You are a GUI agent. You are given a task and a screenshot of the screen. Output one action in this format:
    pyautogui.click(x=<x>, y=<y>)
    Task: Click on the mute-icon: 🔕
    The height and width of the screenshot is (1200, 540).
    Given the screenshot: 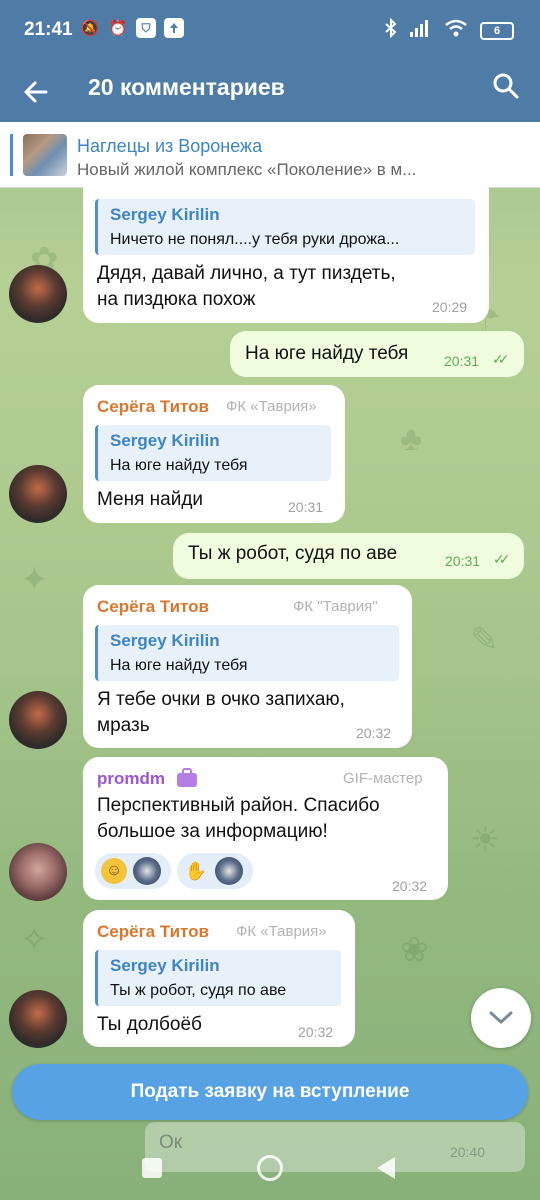 What is the action you would take?
    pyautogui.click(x=90, y=28)
    